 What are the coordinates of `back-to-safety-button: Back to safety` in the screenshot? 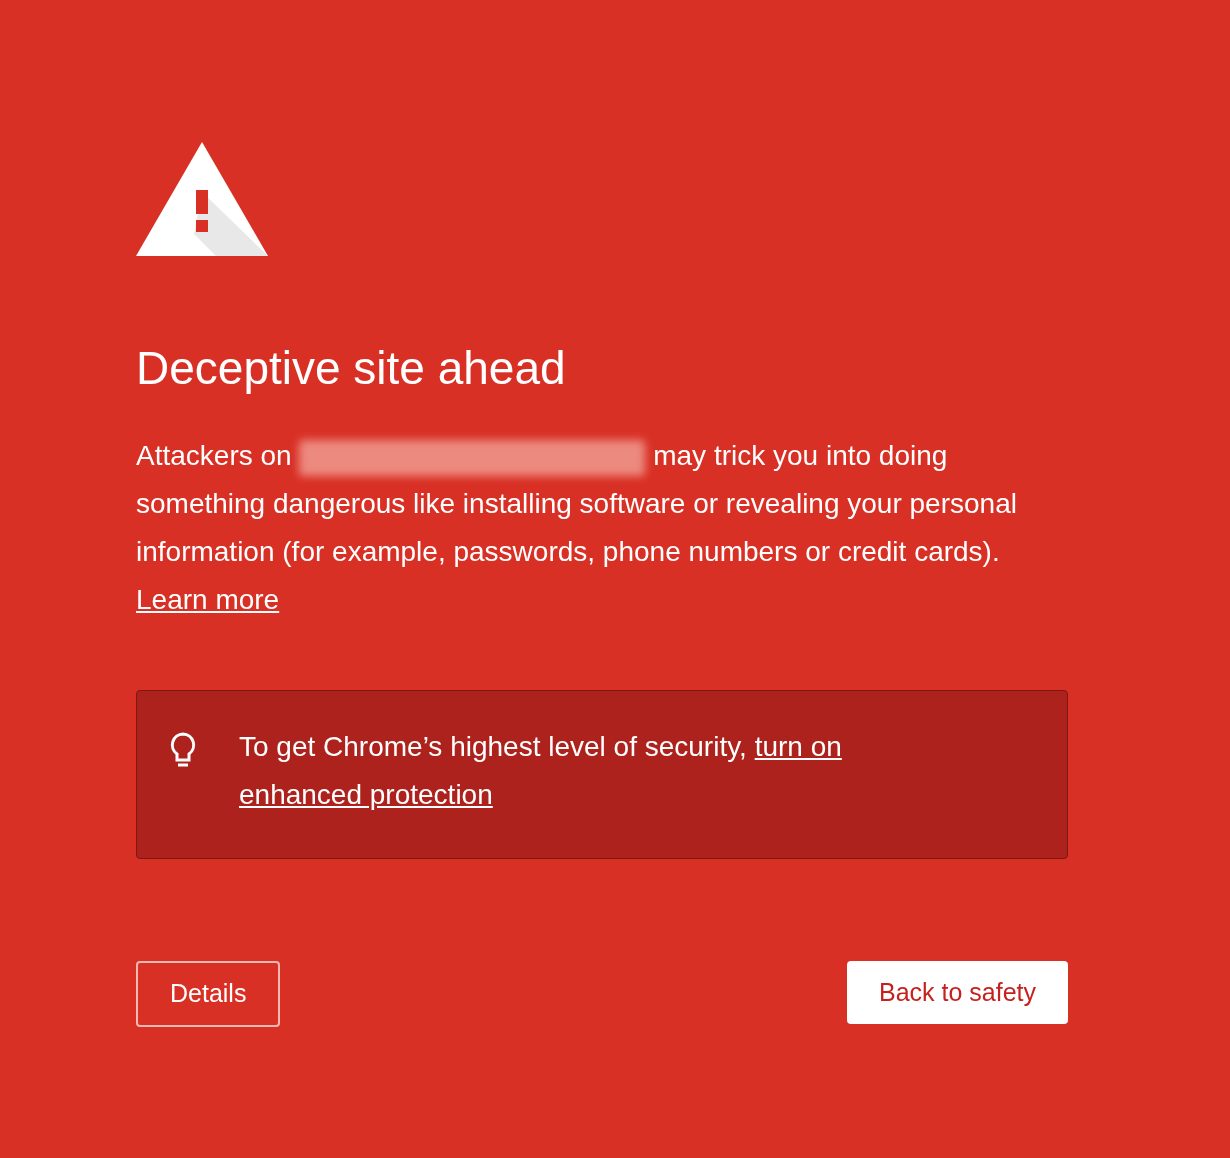 It's located at (957, 992).